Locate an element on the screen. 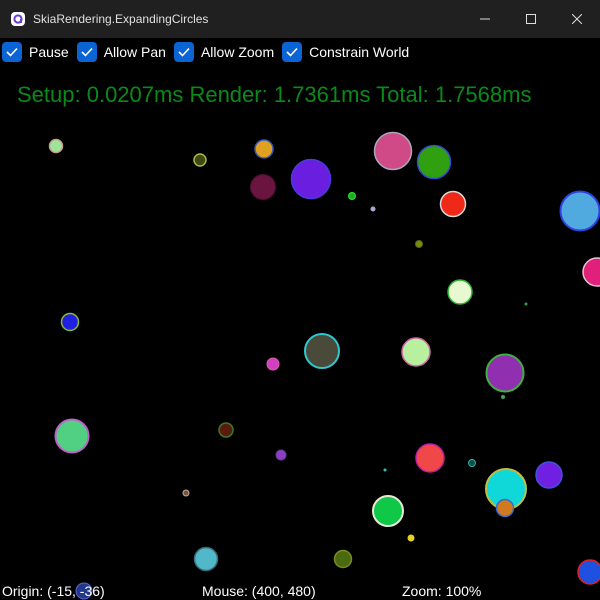  allow-zoom-checkbox: Allow Zoom is located at coordinates (224, 52).